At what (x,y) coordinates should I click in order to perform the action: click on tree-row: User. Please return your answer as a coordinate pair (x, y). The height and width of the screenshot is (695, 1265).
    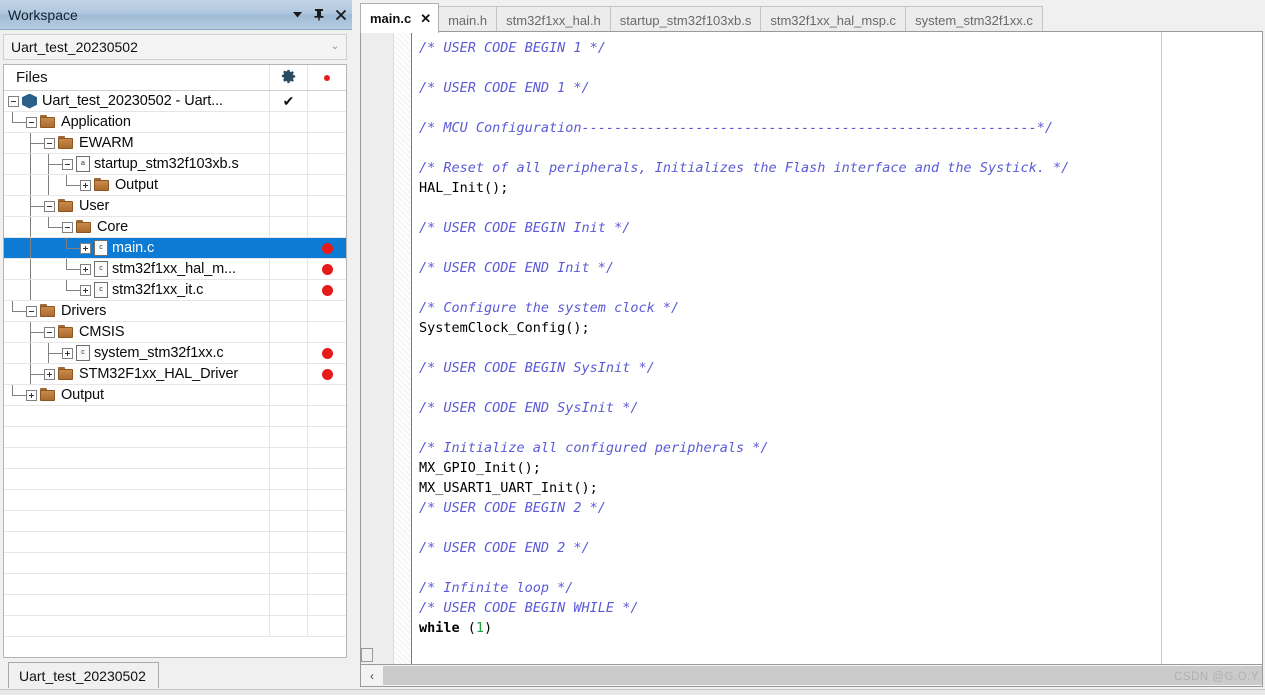
    Looking at the image, I should click on (175, 206).